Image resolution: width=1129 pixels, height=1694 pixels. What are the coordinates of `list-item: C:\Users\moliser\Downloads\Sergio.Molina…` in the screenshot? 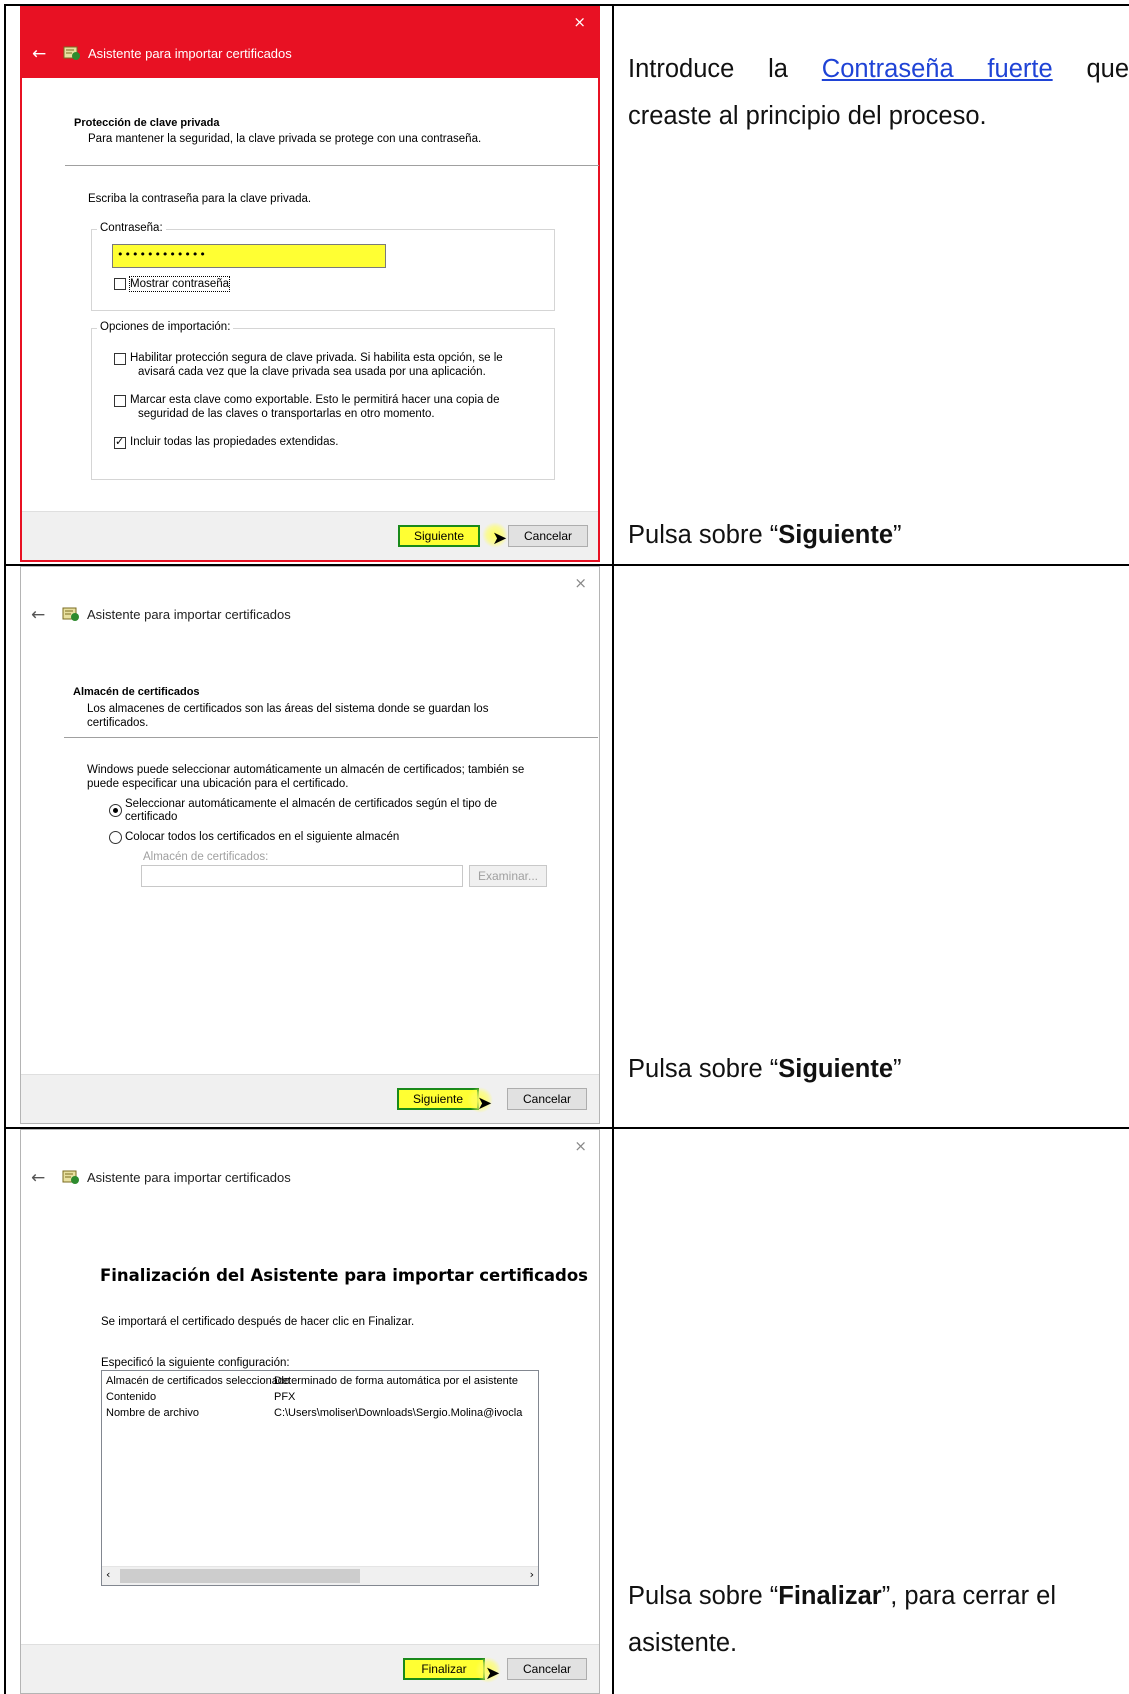 It's located at (398, 1413).